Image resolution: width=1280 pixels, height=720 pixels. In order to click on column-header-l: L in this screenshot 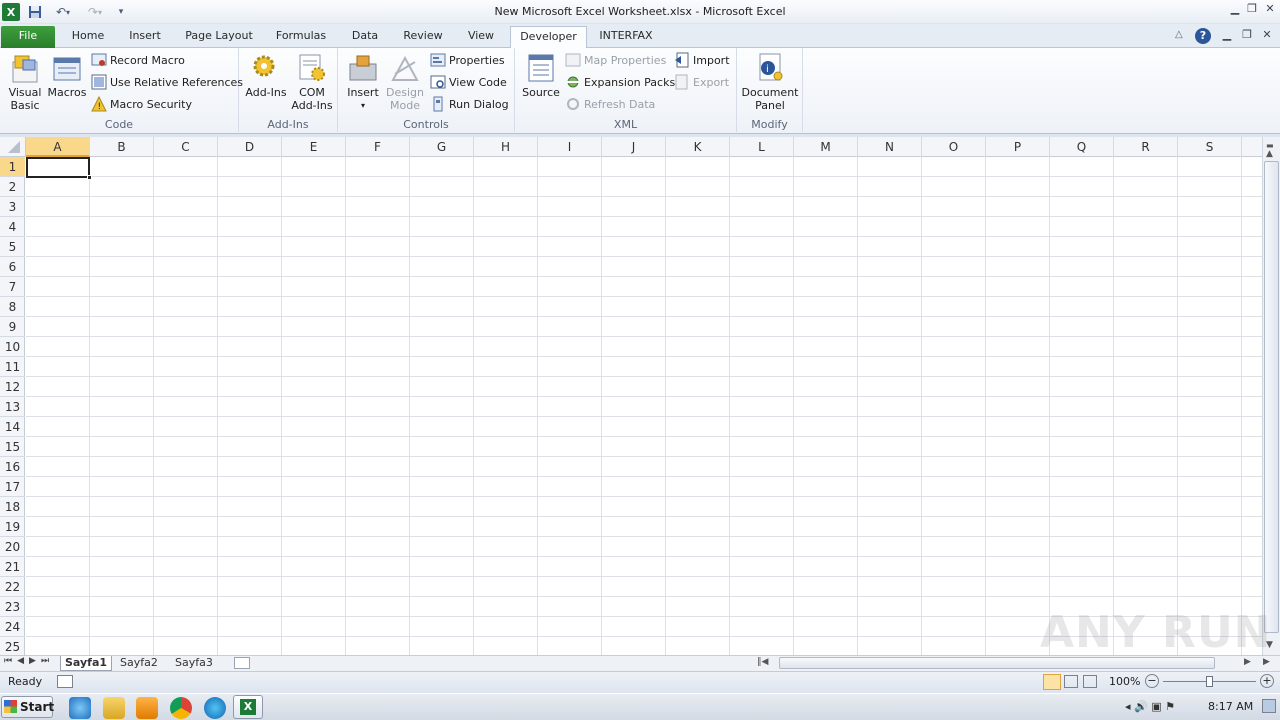, I will do `click(762, 147)`.